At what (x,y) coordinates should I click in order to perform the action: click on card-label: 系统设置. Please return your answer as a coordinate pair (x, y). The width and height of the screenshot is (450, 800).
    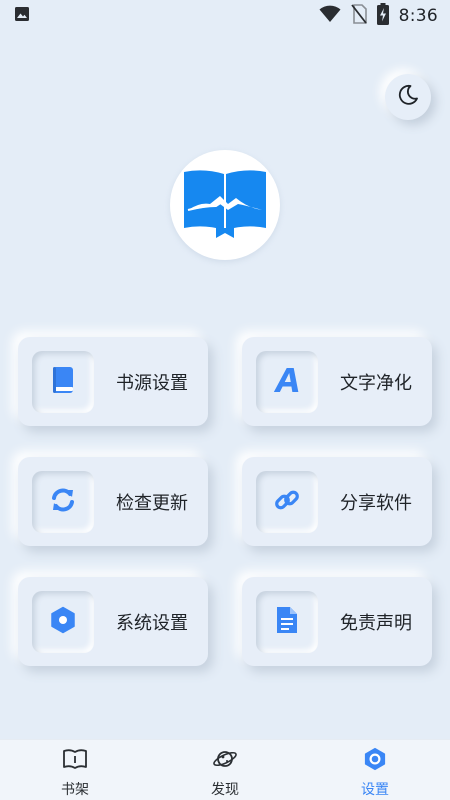
    Looking at the image, I should click on (152, 623).